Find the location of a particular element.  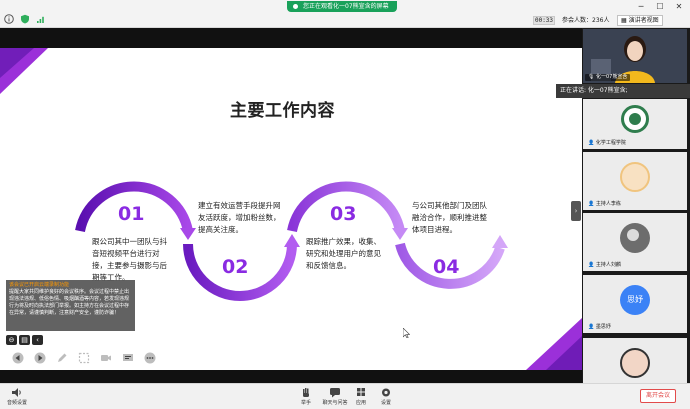

leave-meeting-button: 离开会议 is located at coordinates (658, 396).